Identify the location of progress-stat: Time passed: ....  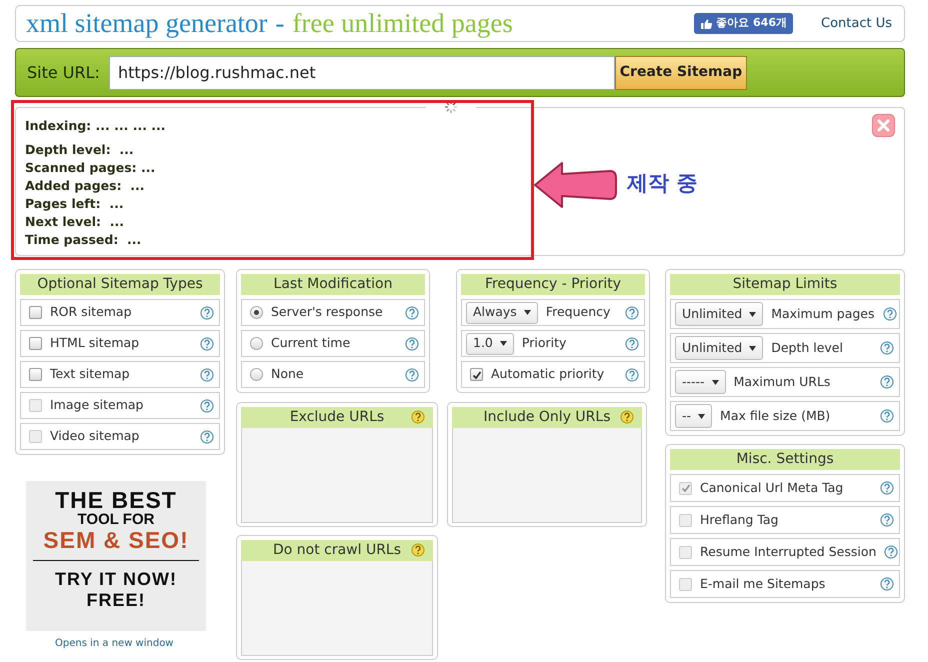
(83, 240).